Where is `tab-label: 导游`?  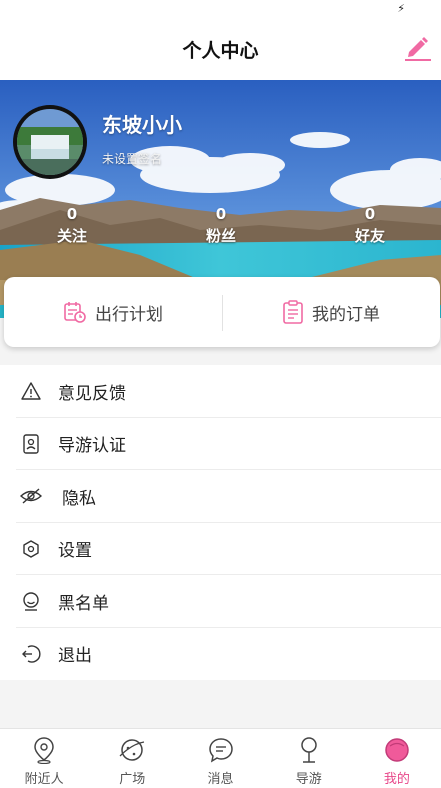 tab-label: 导游 is located at coordinates (308, 779).